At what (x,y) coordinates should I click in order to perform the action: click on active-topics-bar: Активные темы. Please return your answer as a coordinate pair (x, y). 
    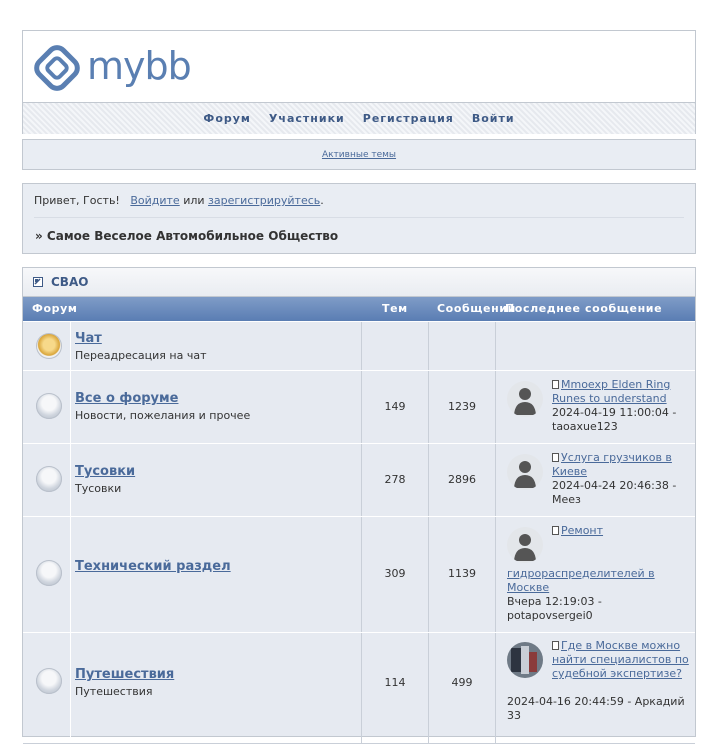
    Looking at the image, I should click on (359, 154).